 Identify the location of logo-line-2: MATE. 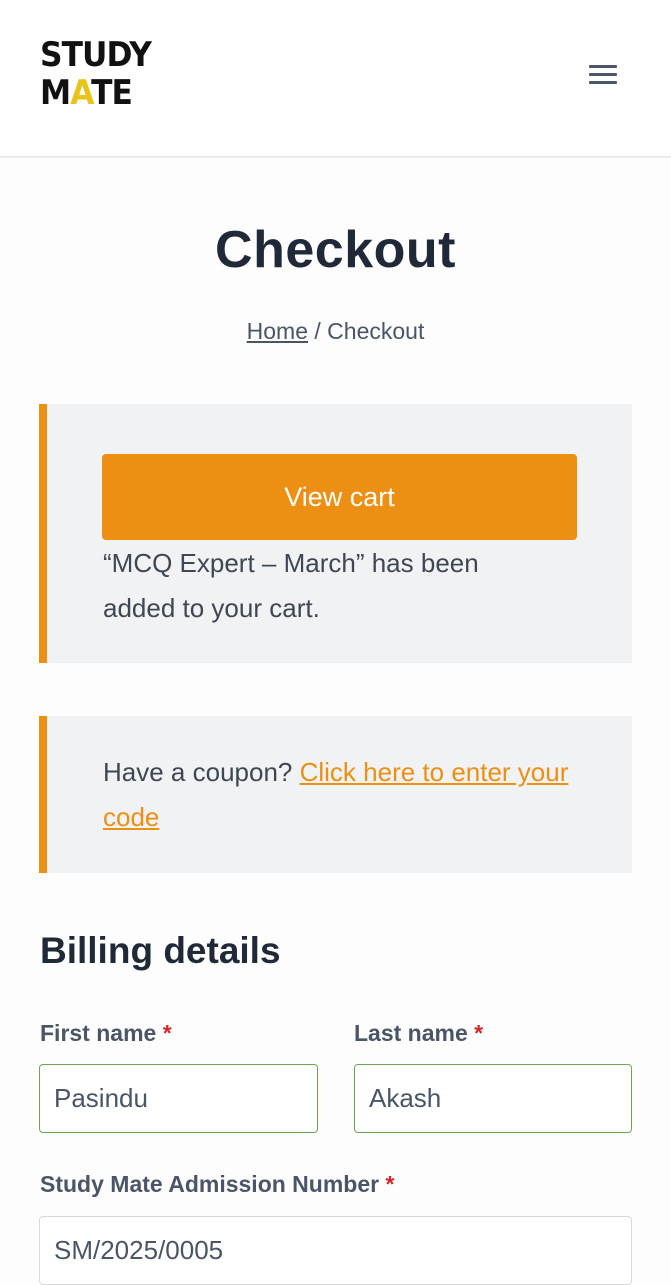
(86, 93).